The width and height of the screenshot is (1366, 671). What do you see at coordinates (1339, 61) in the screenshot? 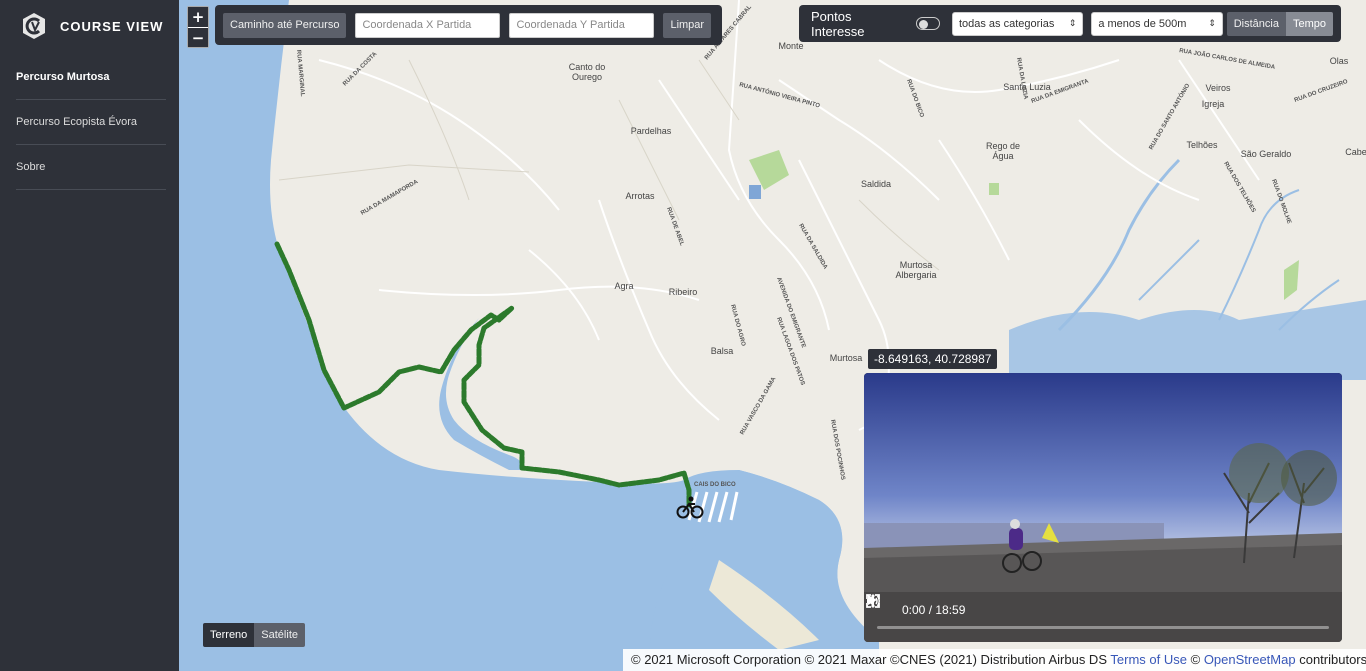
I see `place-label: Olas` at bounding box center [1339, 61].